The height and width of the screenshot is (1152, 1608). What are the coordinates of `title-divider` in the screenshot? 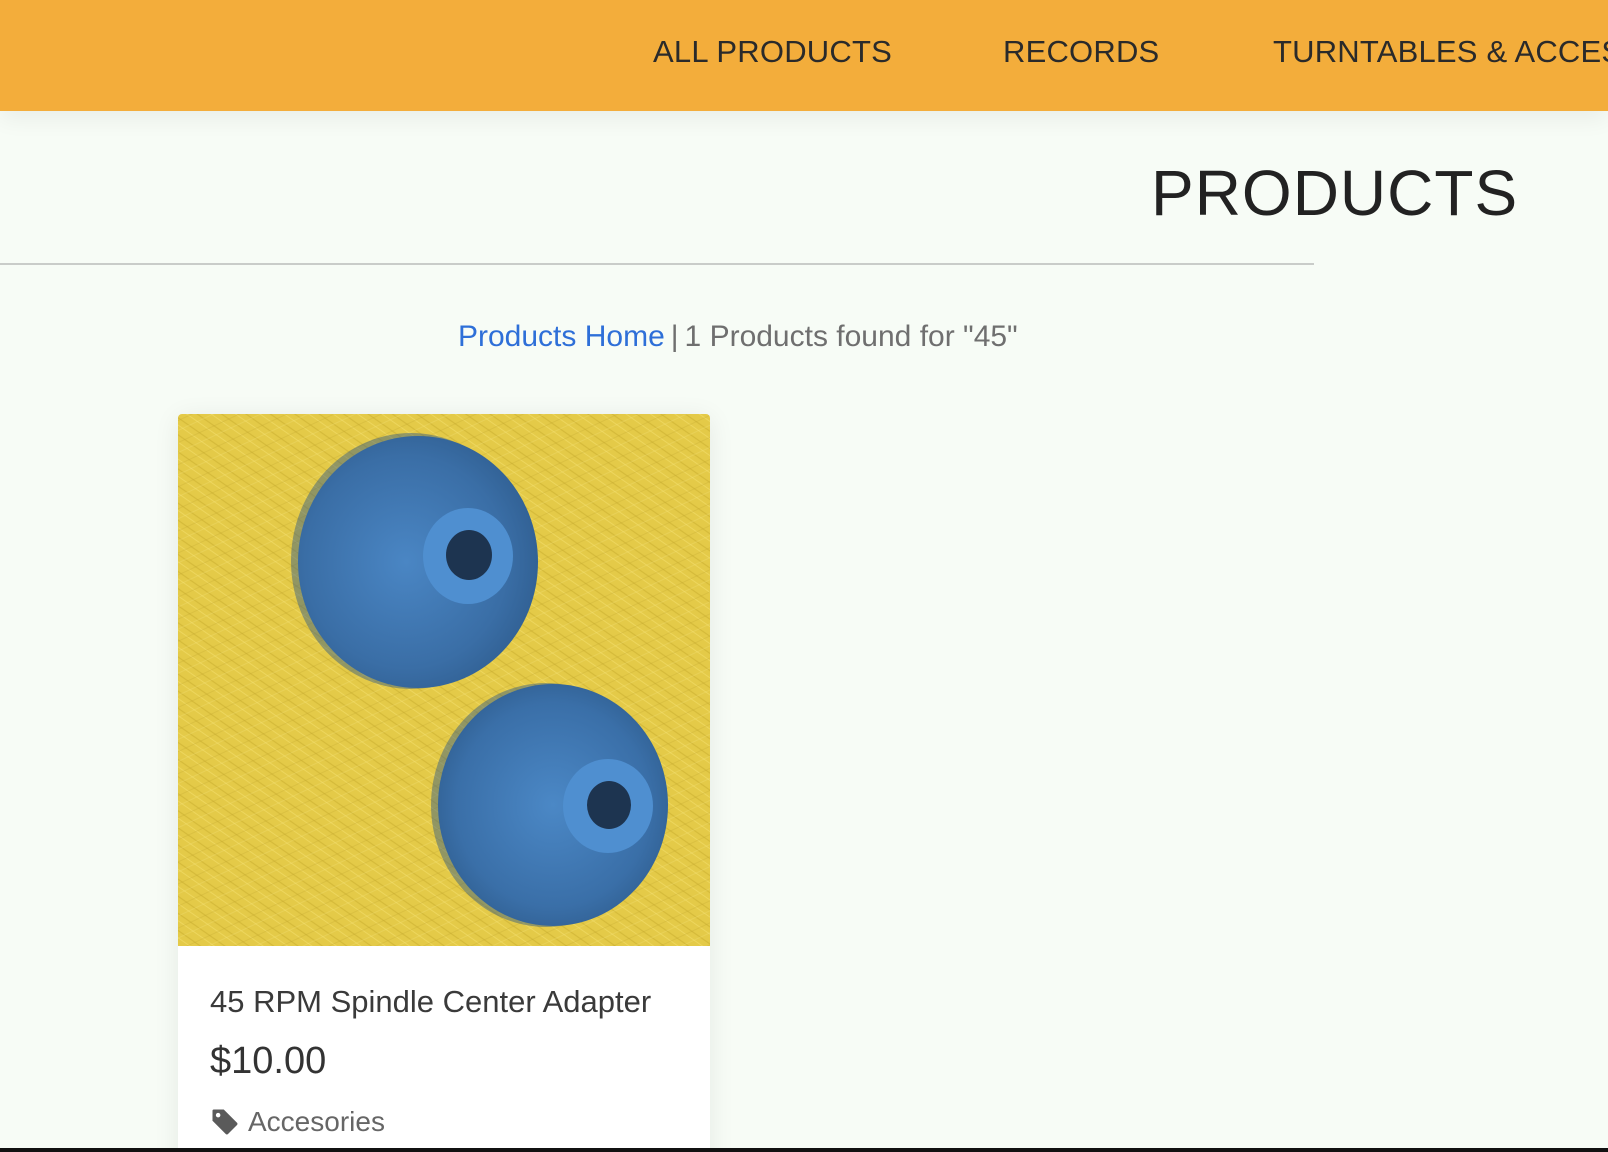 It's located at (657, 264).